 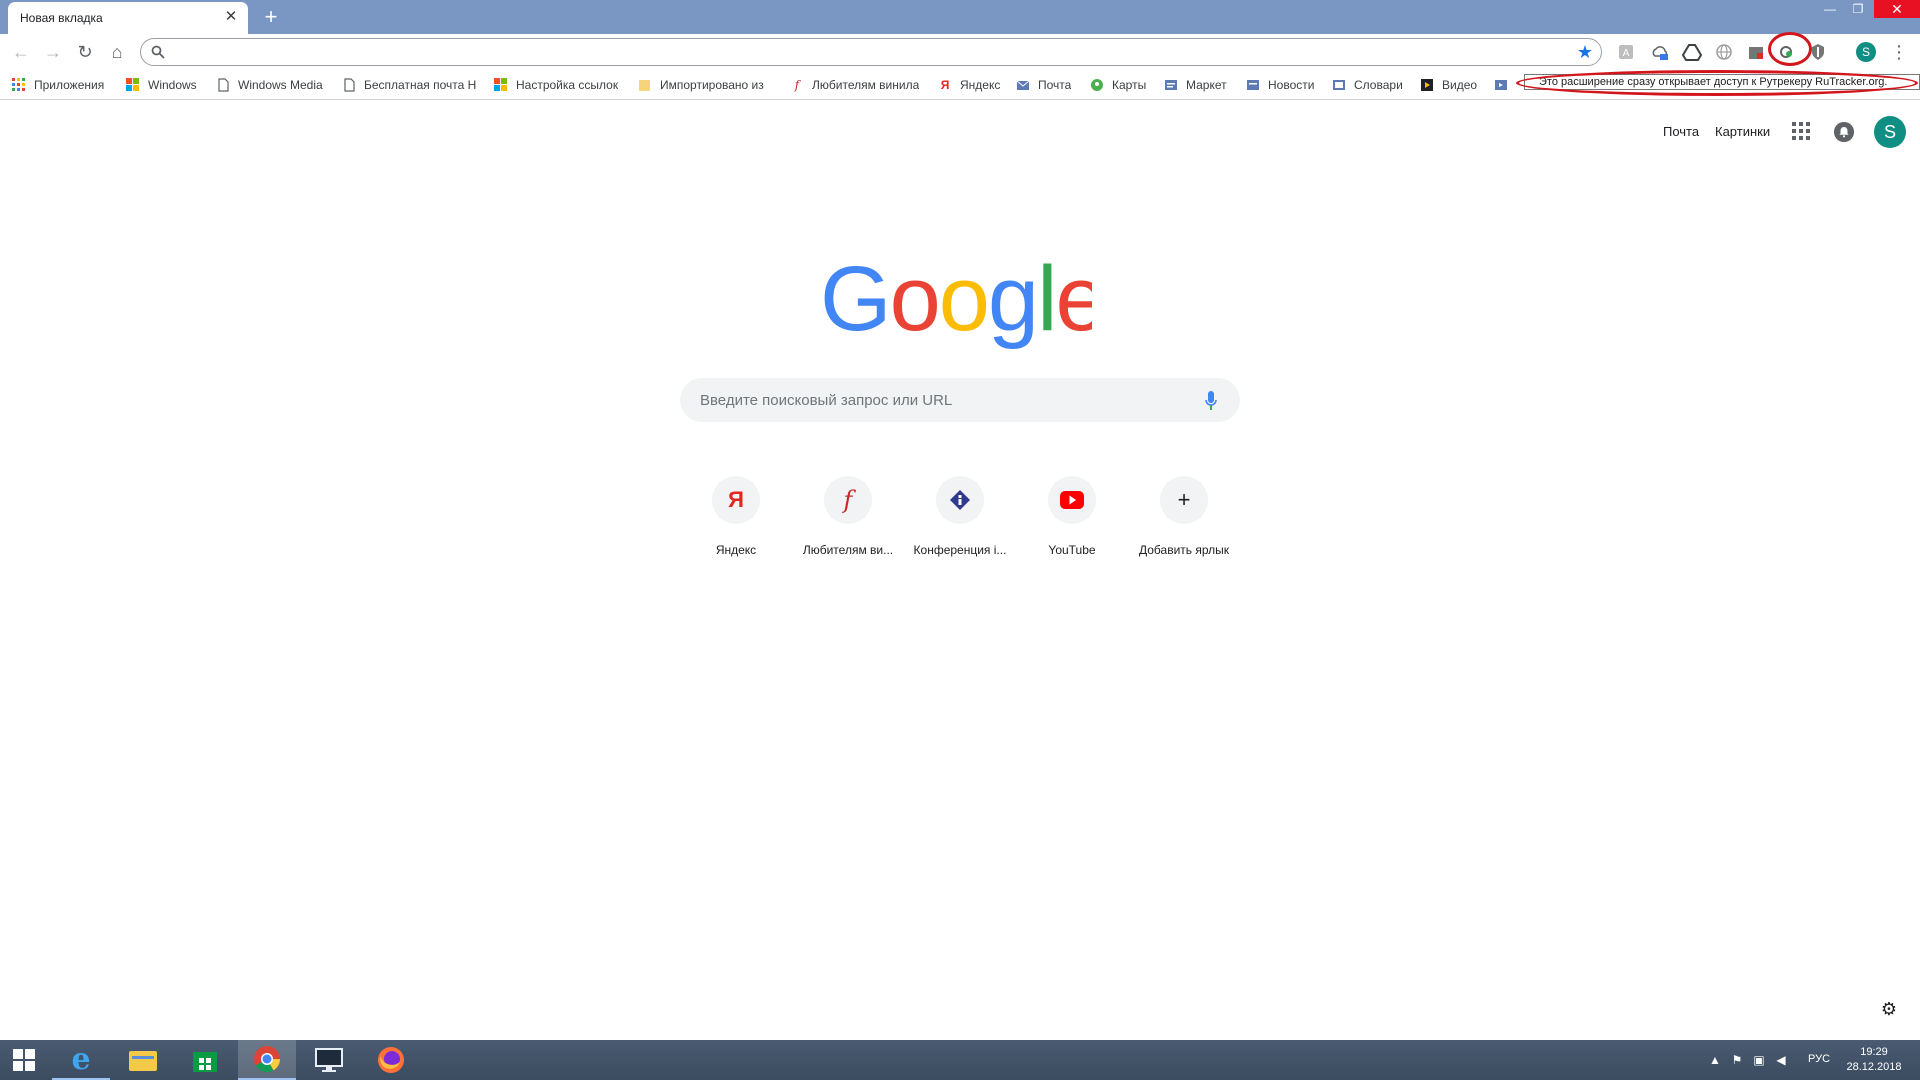 I want to click on bookmark-windows-media: Windows Media, so click(x=269, y=85).